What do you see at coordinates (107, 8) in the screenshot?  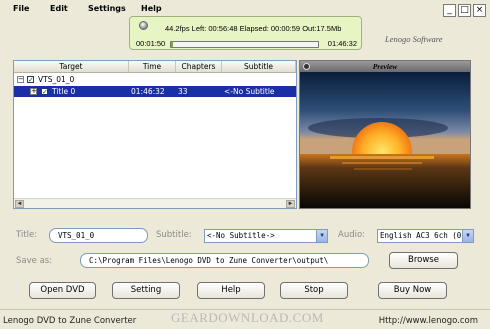 I see `menu-settings: Settings` at bounding box center [107, 8].